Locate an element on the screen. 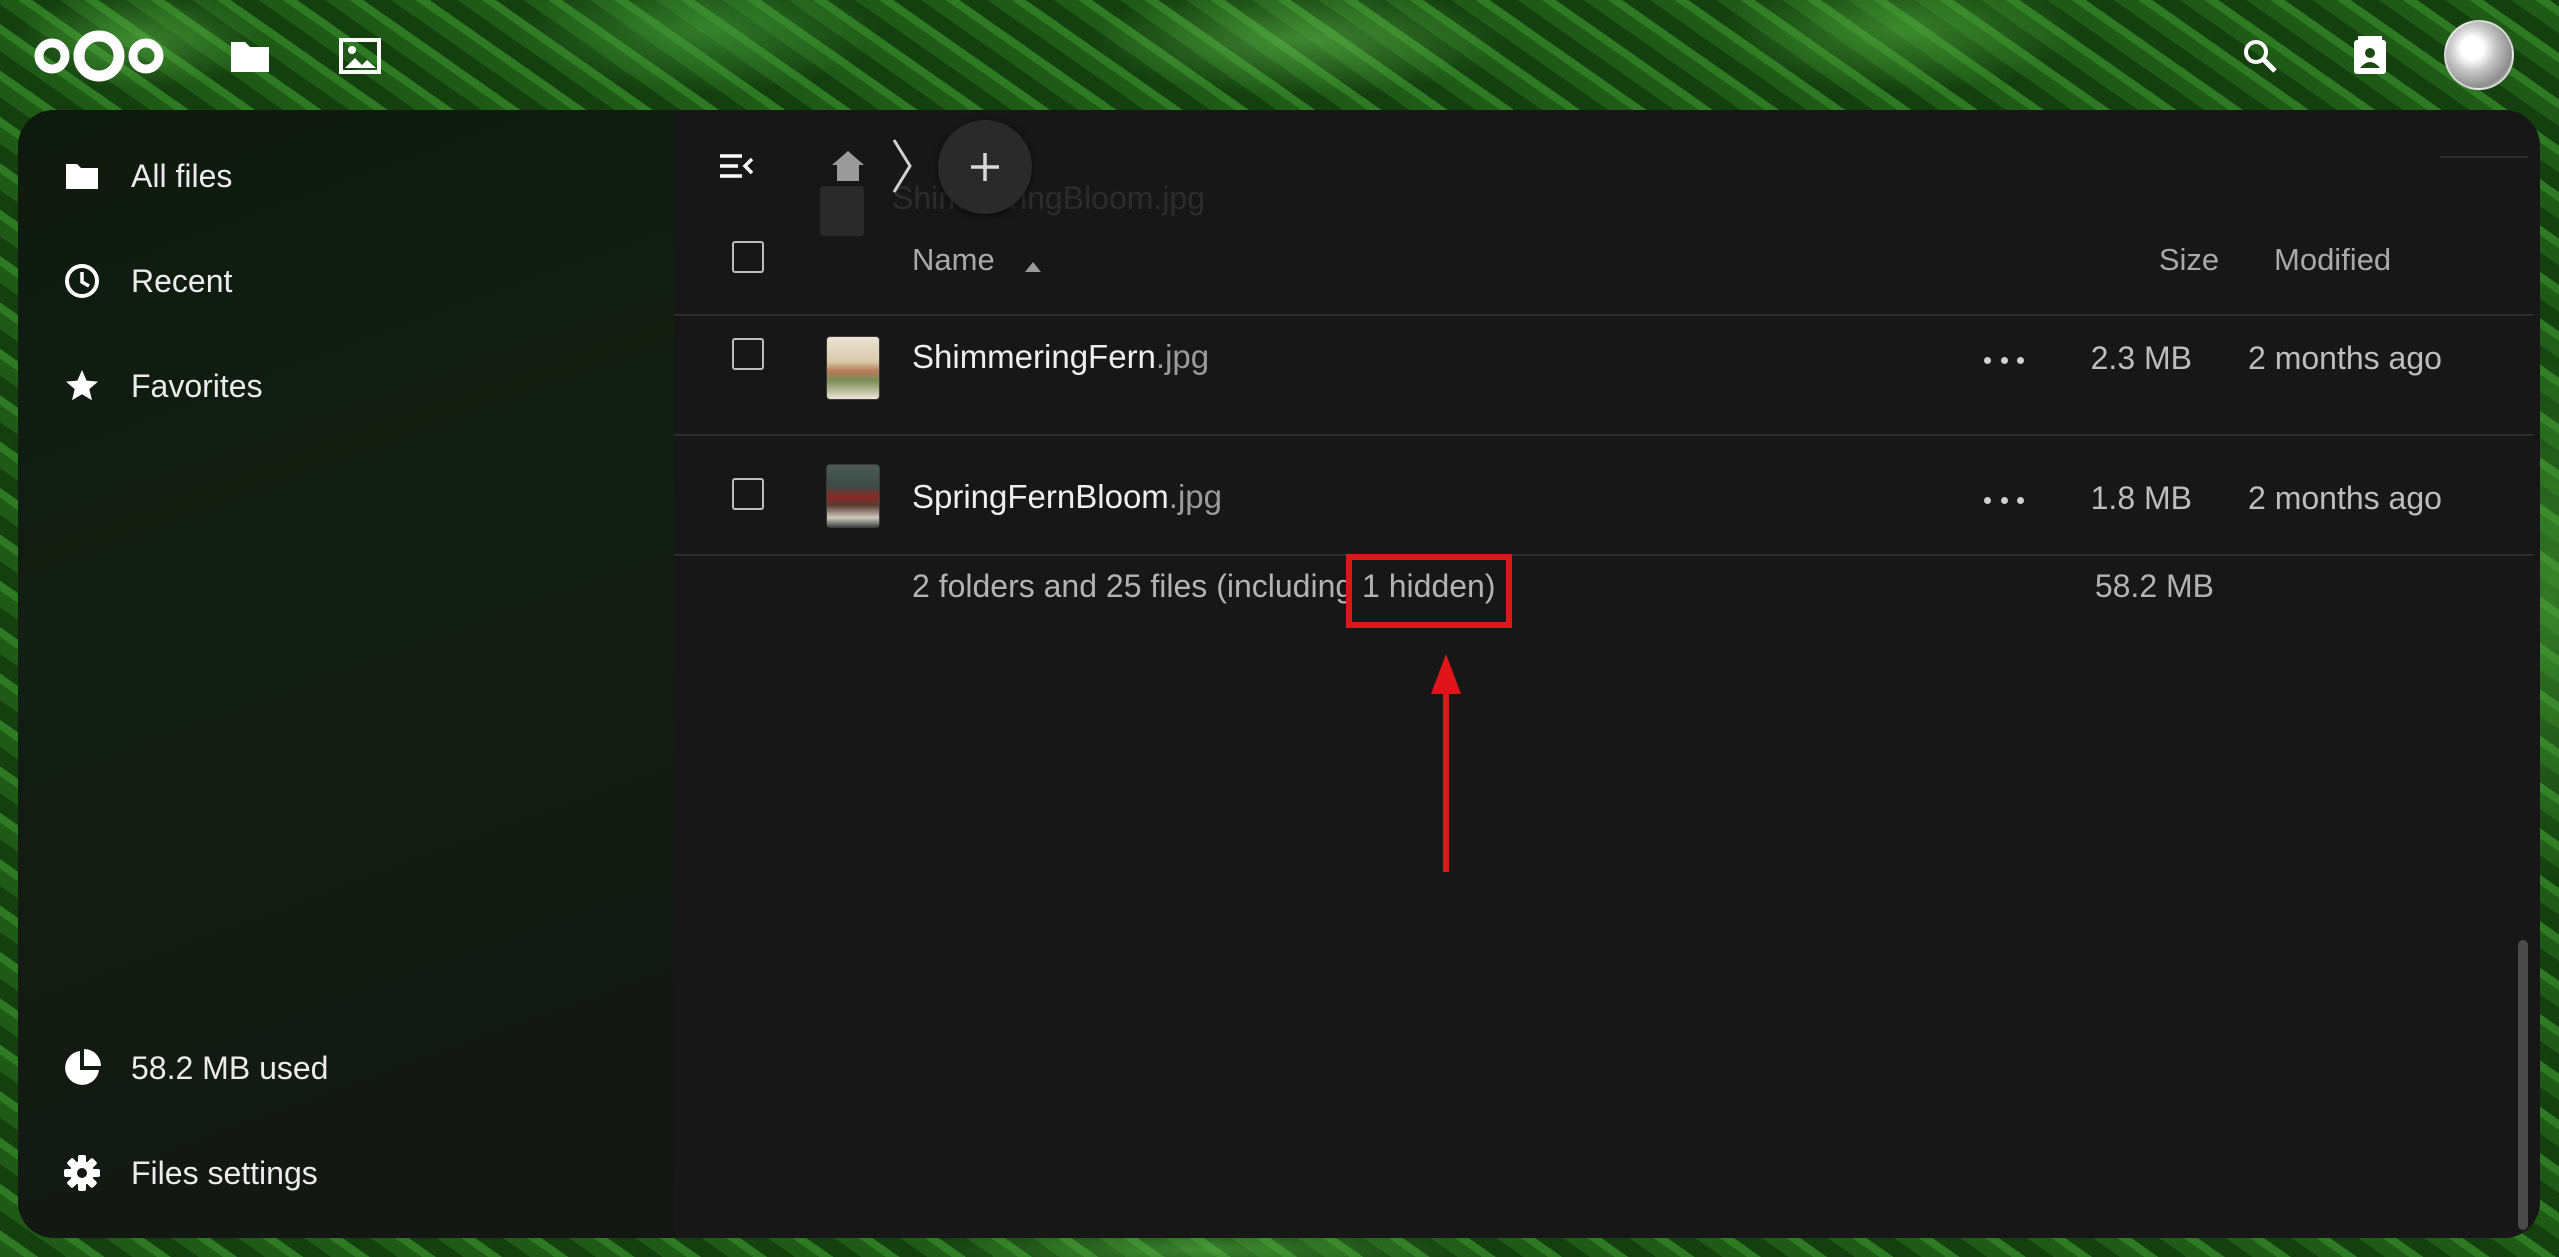 The image size is (2559, 1257). file-name: ShimmeringFern.jpg is located at coordinates (1060, 357).